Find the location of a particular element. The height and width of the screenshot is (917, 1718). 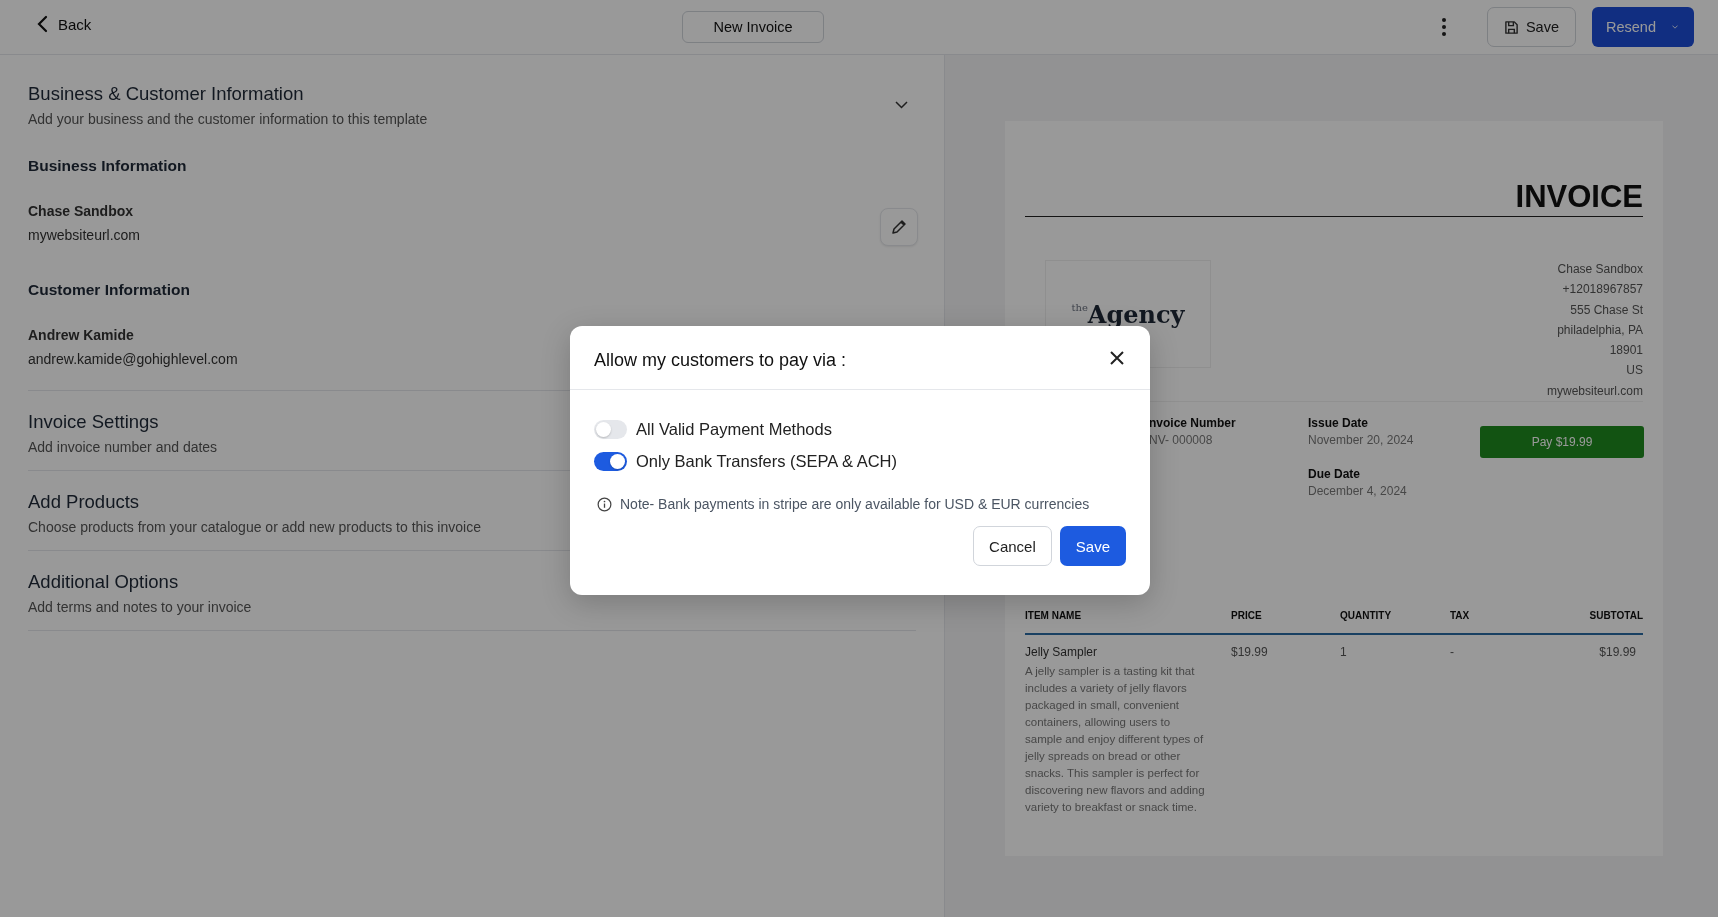

contact-name: Andrew Kamide is located at coordinates (81, 335).